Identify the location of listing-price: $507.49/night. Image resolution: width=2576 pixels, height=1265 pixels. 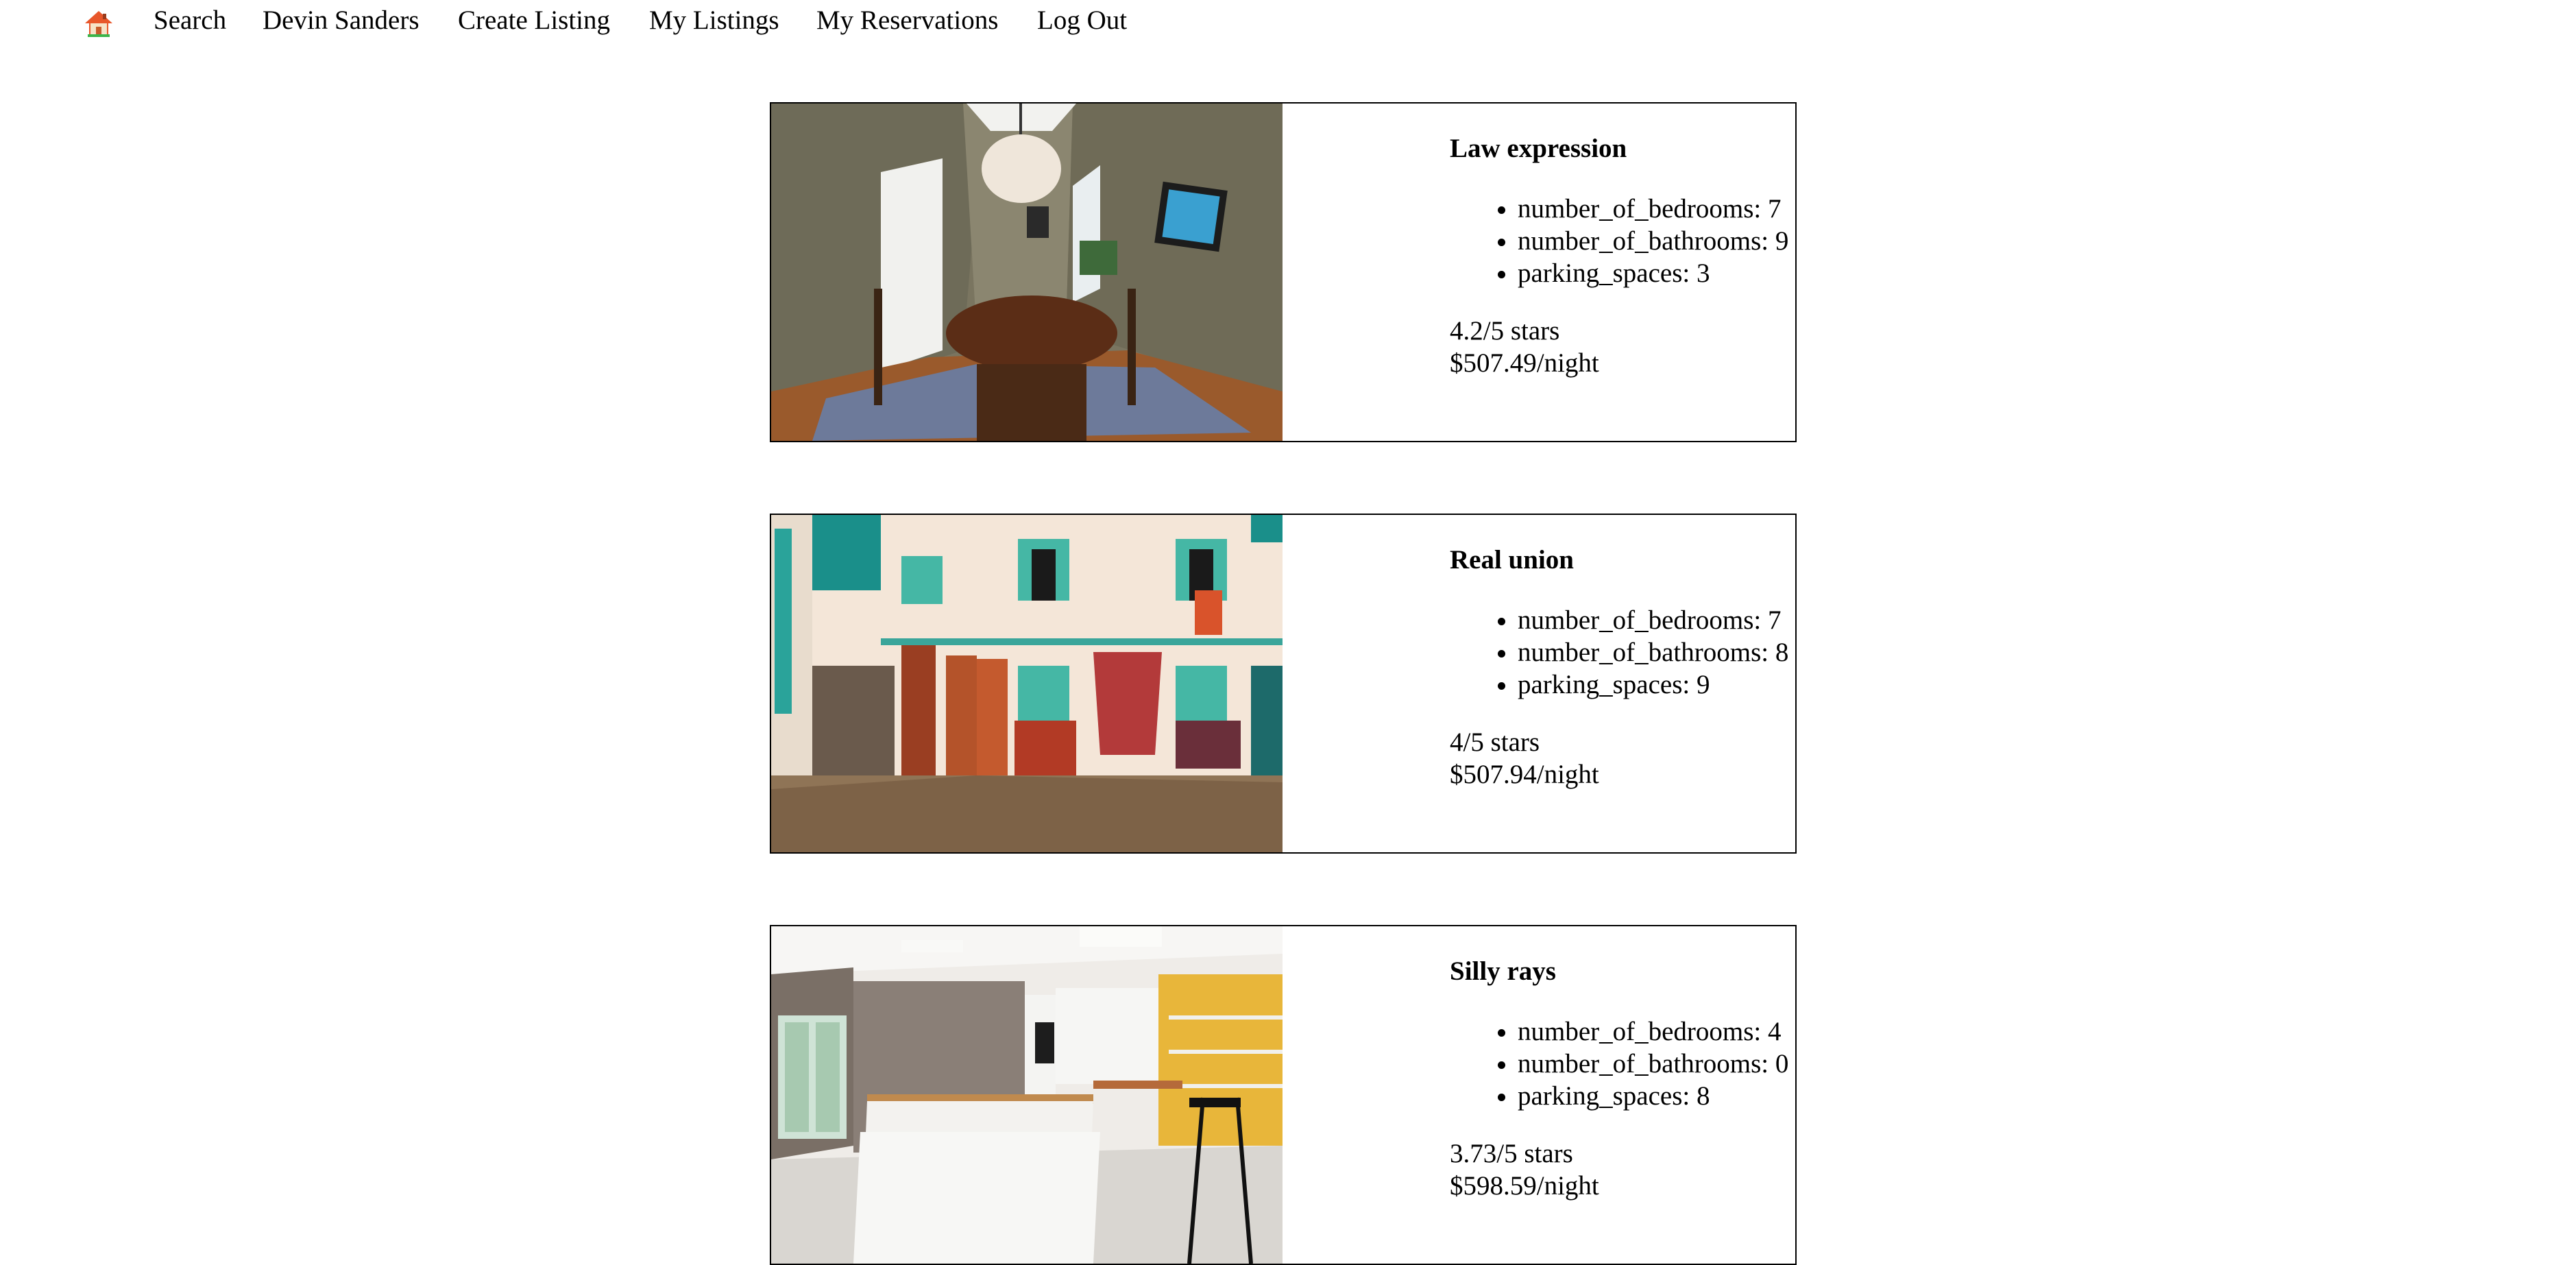
(1524, 363).